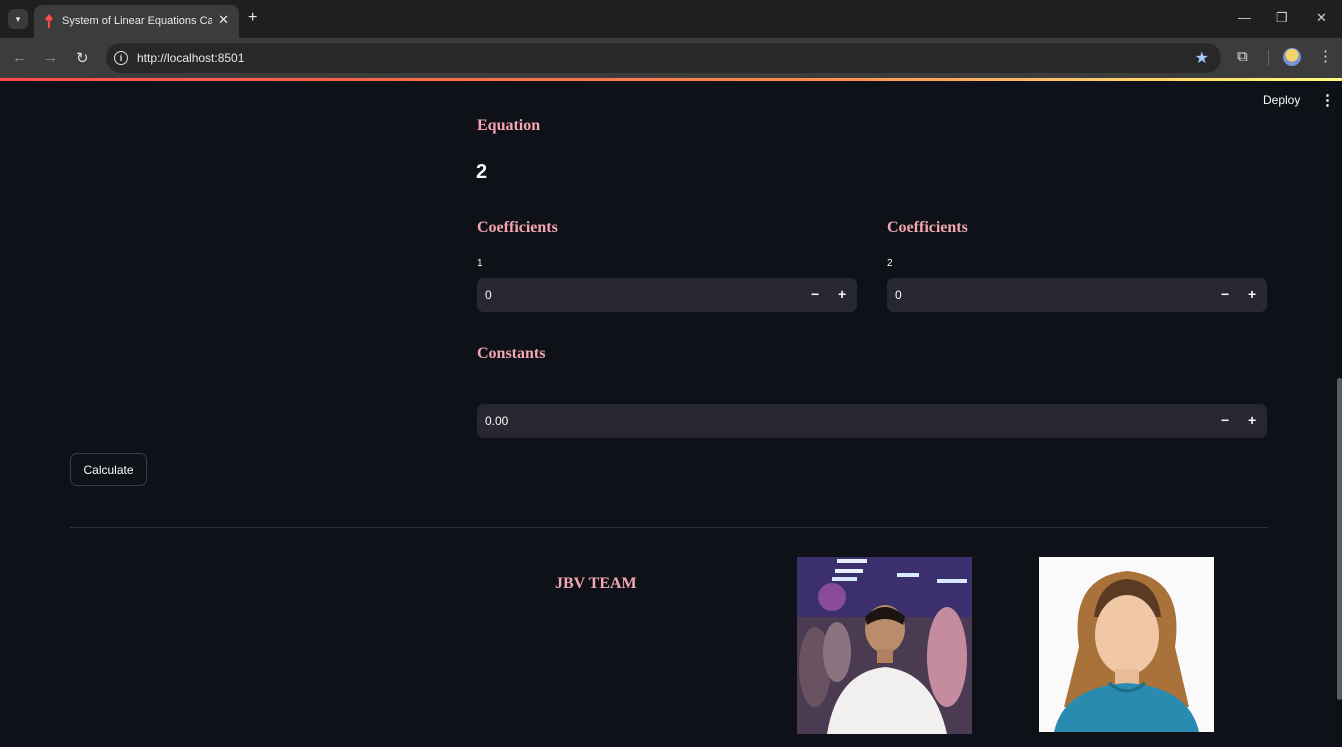 The height and width of the screenshot is (747, 1342). I want to click on constant-value: 0.00, so click(496, 421).